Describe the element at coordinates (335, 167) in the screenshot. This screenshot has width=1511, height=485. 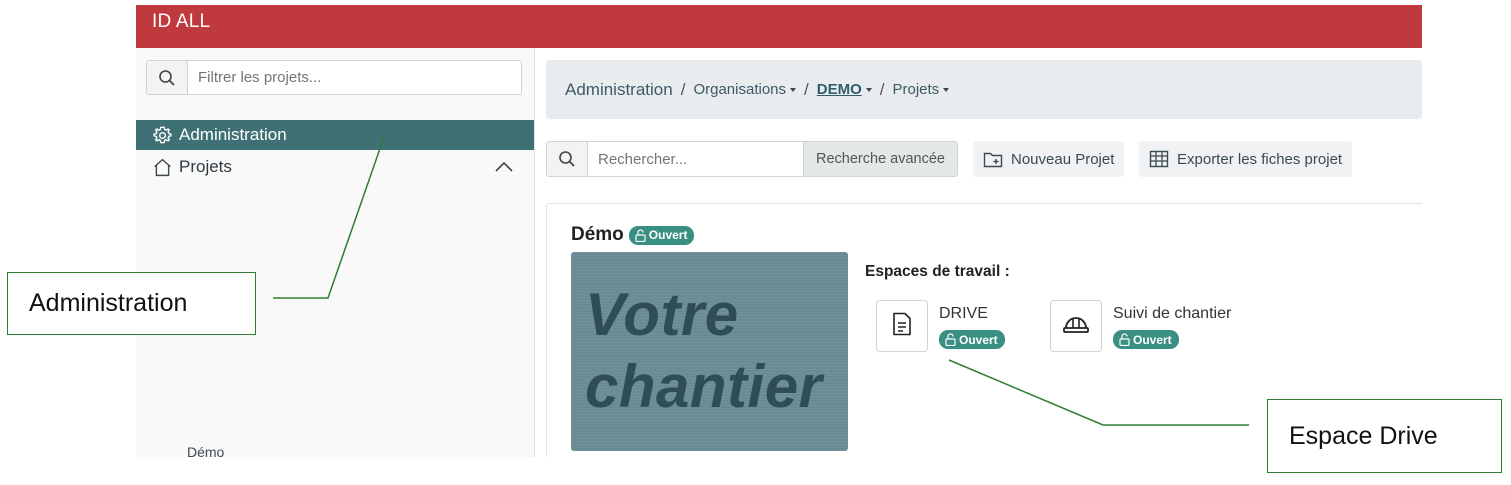
I see `sidebar-item-projets: Projets` at that location.